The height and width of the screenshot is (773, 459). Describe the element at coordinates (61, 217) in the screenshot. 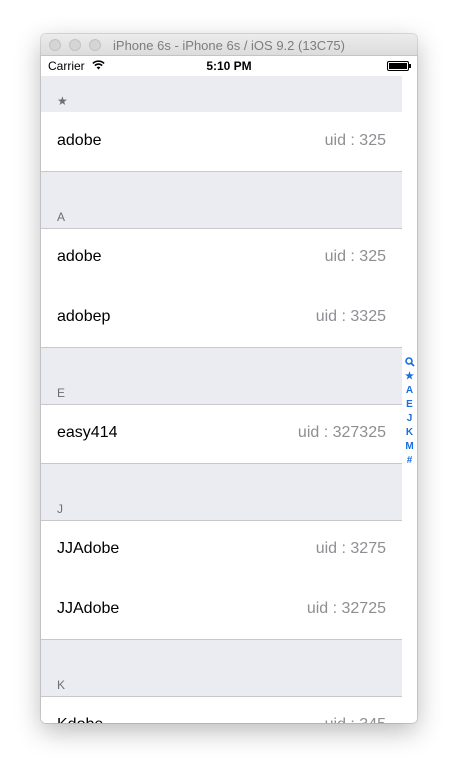

I see `section-header-label: A` at that location.